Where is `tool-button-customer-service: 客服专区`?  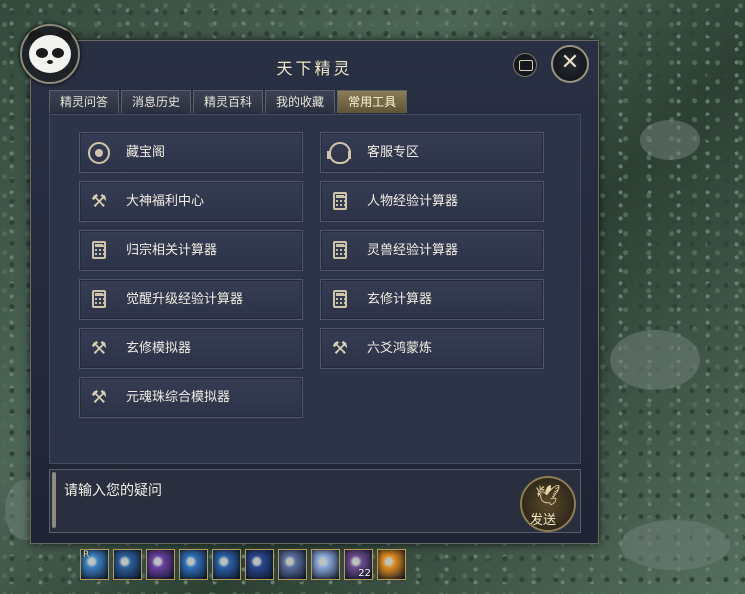 tool-button-customer-service: 客服专区 is located at coordinates (432, 152).